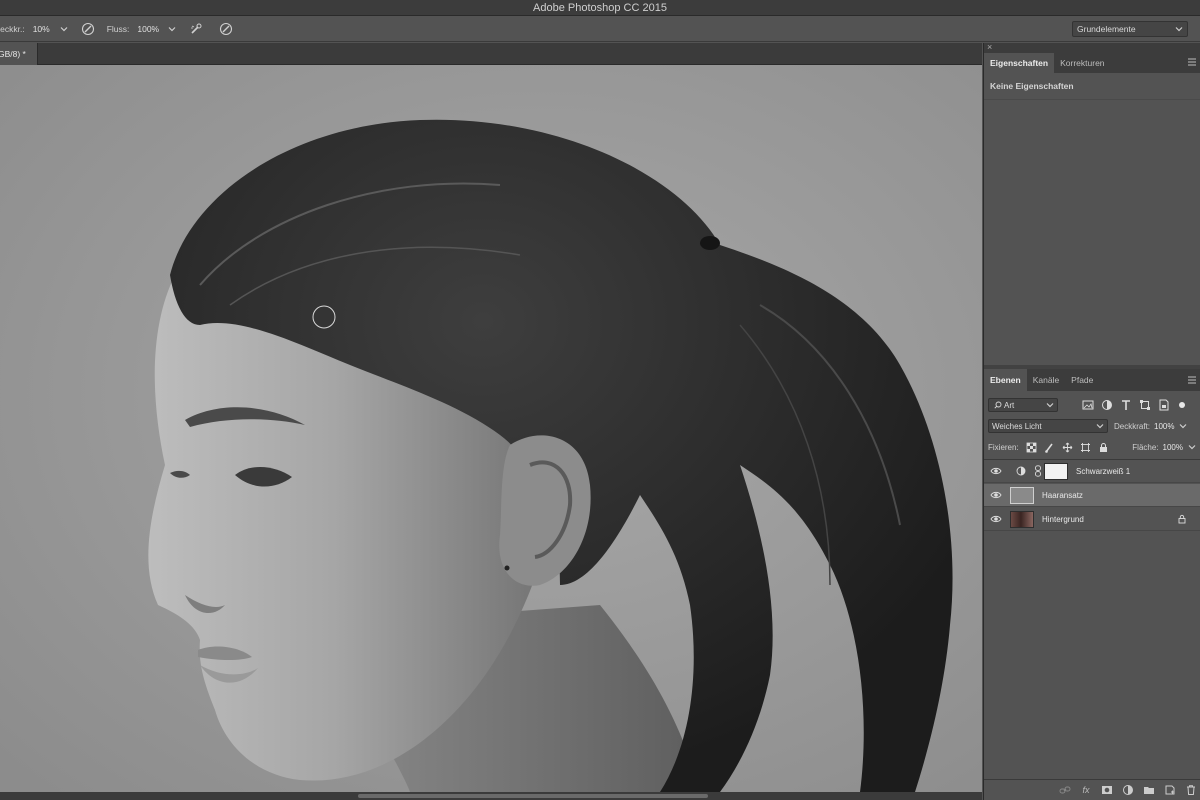  What do you see at coordinates (118, 28) in the screenshot?
I see `flow-label: Fluss:` at bounding box center [118, 28].